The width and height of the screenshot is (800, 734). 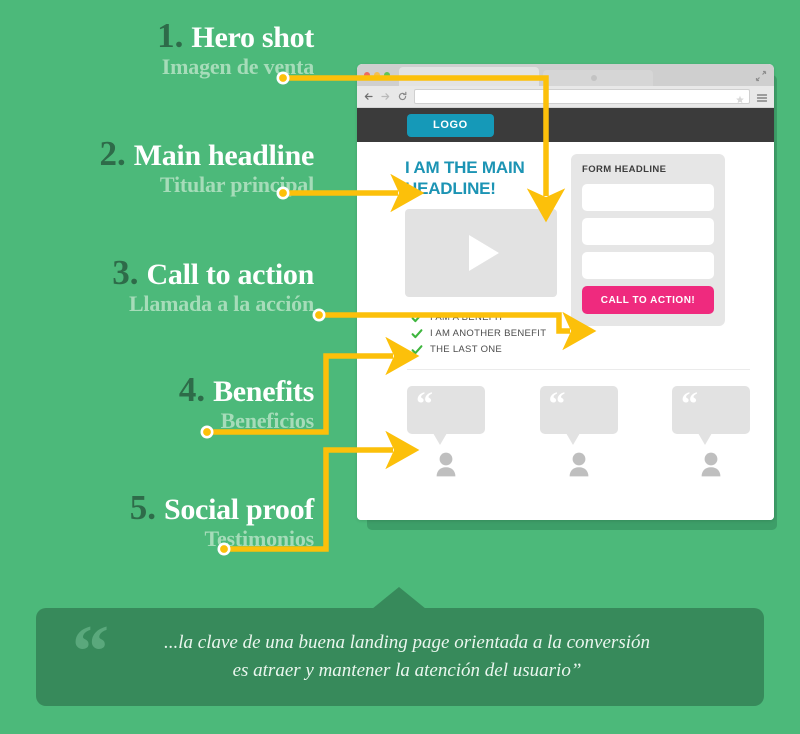 What do you see at coordinates (259, 538) in the screenshot?
I see `step-label-es: Testimonios` at bounding box center [259, 538].